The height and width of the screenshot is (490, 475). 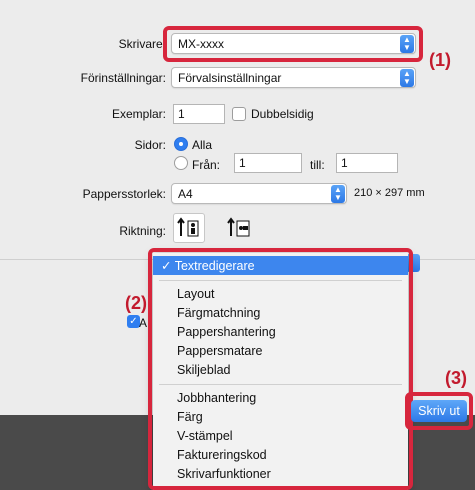 I want to click on pages-label: Sidor:, so click(x=150, y=145).